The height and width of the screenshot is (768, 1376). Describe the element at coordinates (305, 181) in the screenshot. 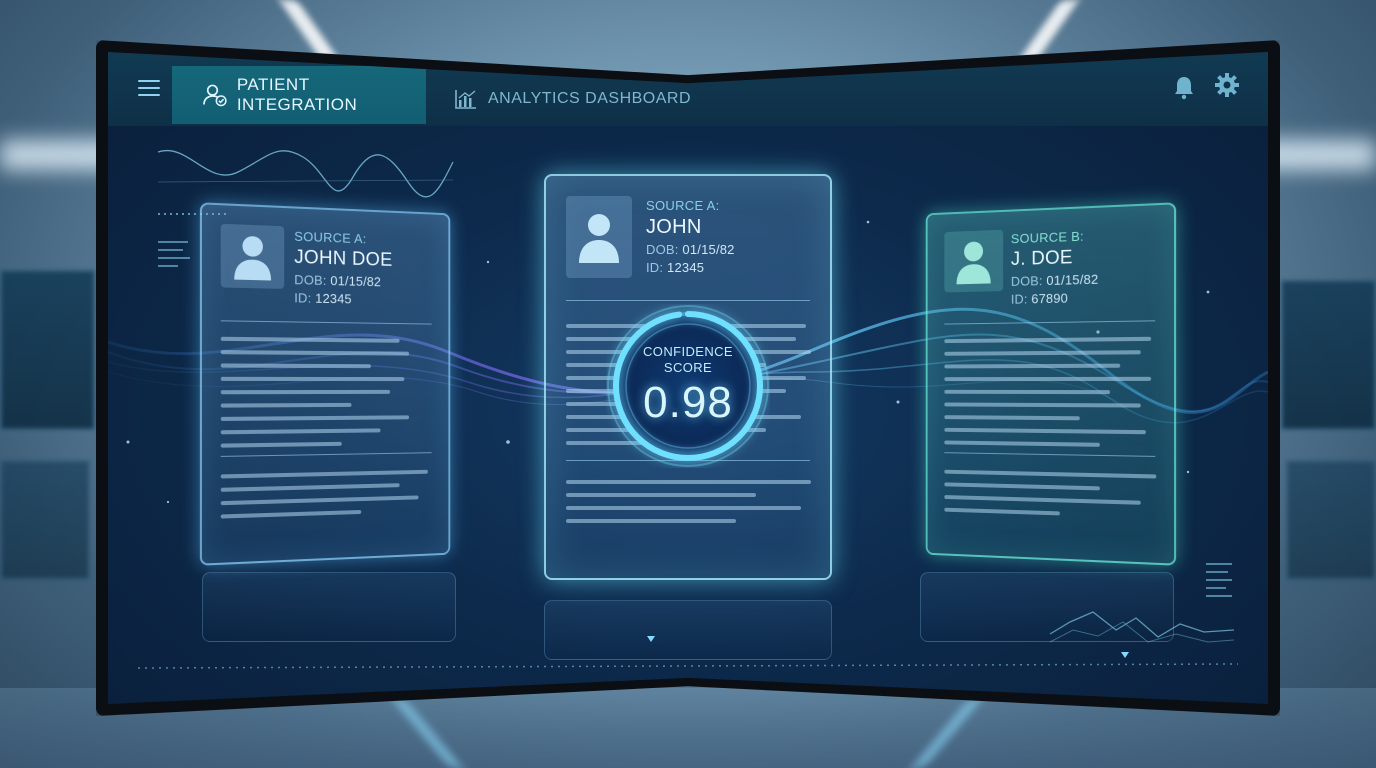

I see `mini-line-graph-faint` at that location.